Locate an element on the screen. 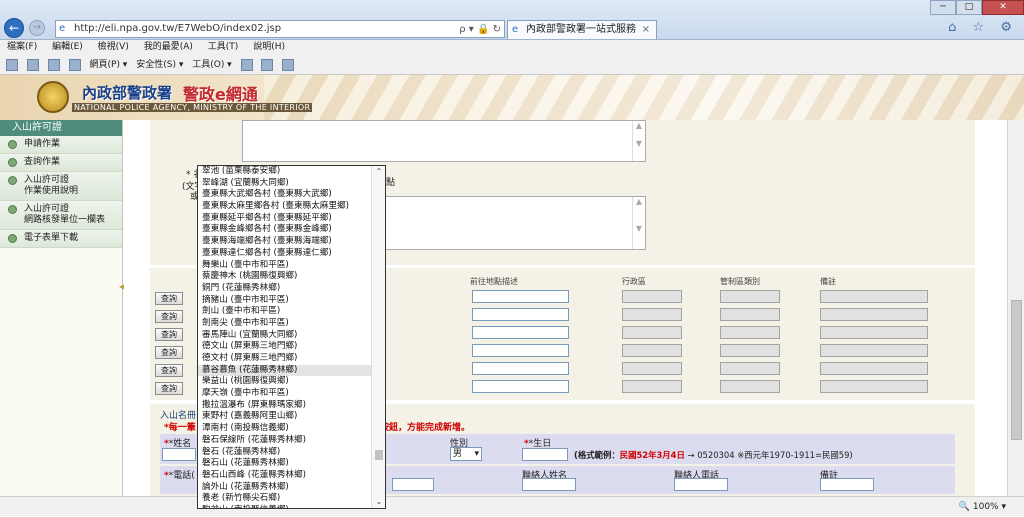  dropdown-option: 舞樂山 (臺中市和平區) is located at coordinates (291, 266).